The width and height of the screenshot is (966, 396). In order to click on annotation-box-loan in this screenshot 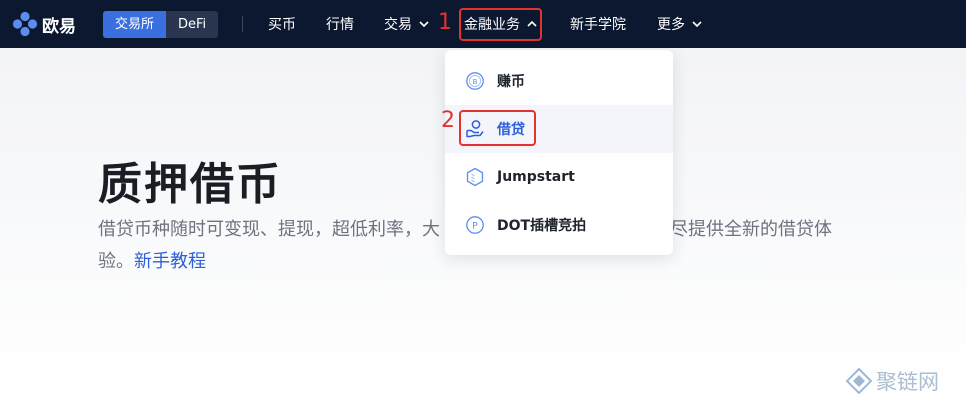, I will do `click(497, 128)`.